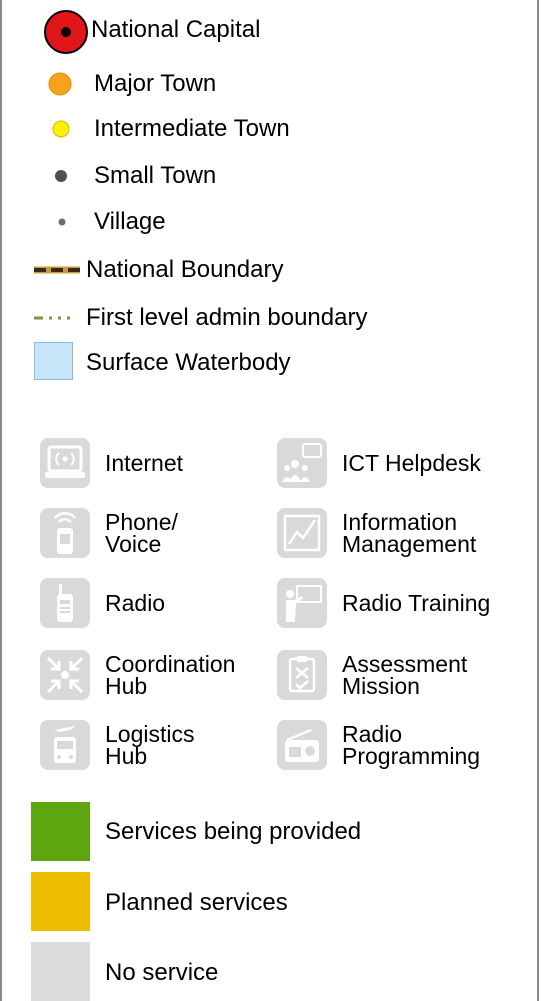 This screenshot has width=541, height=1001. I want to click on service-label: Radio Training, so click(416, 603).